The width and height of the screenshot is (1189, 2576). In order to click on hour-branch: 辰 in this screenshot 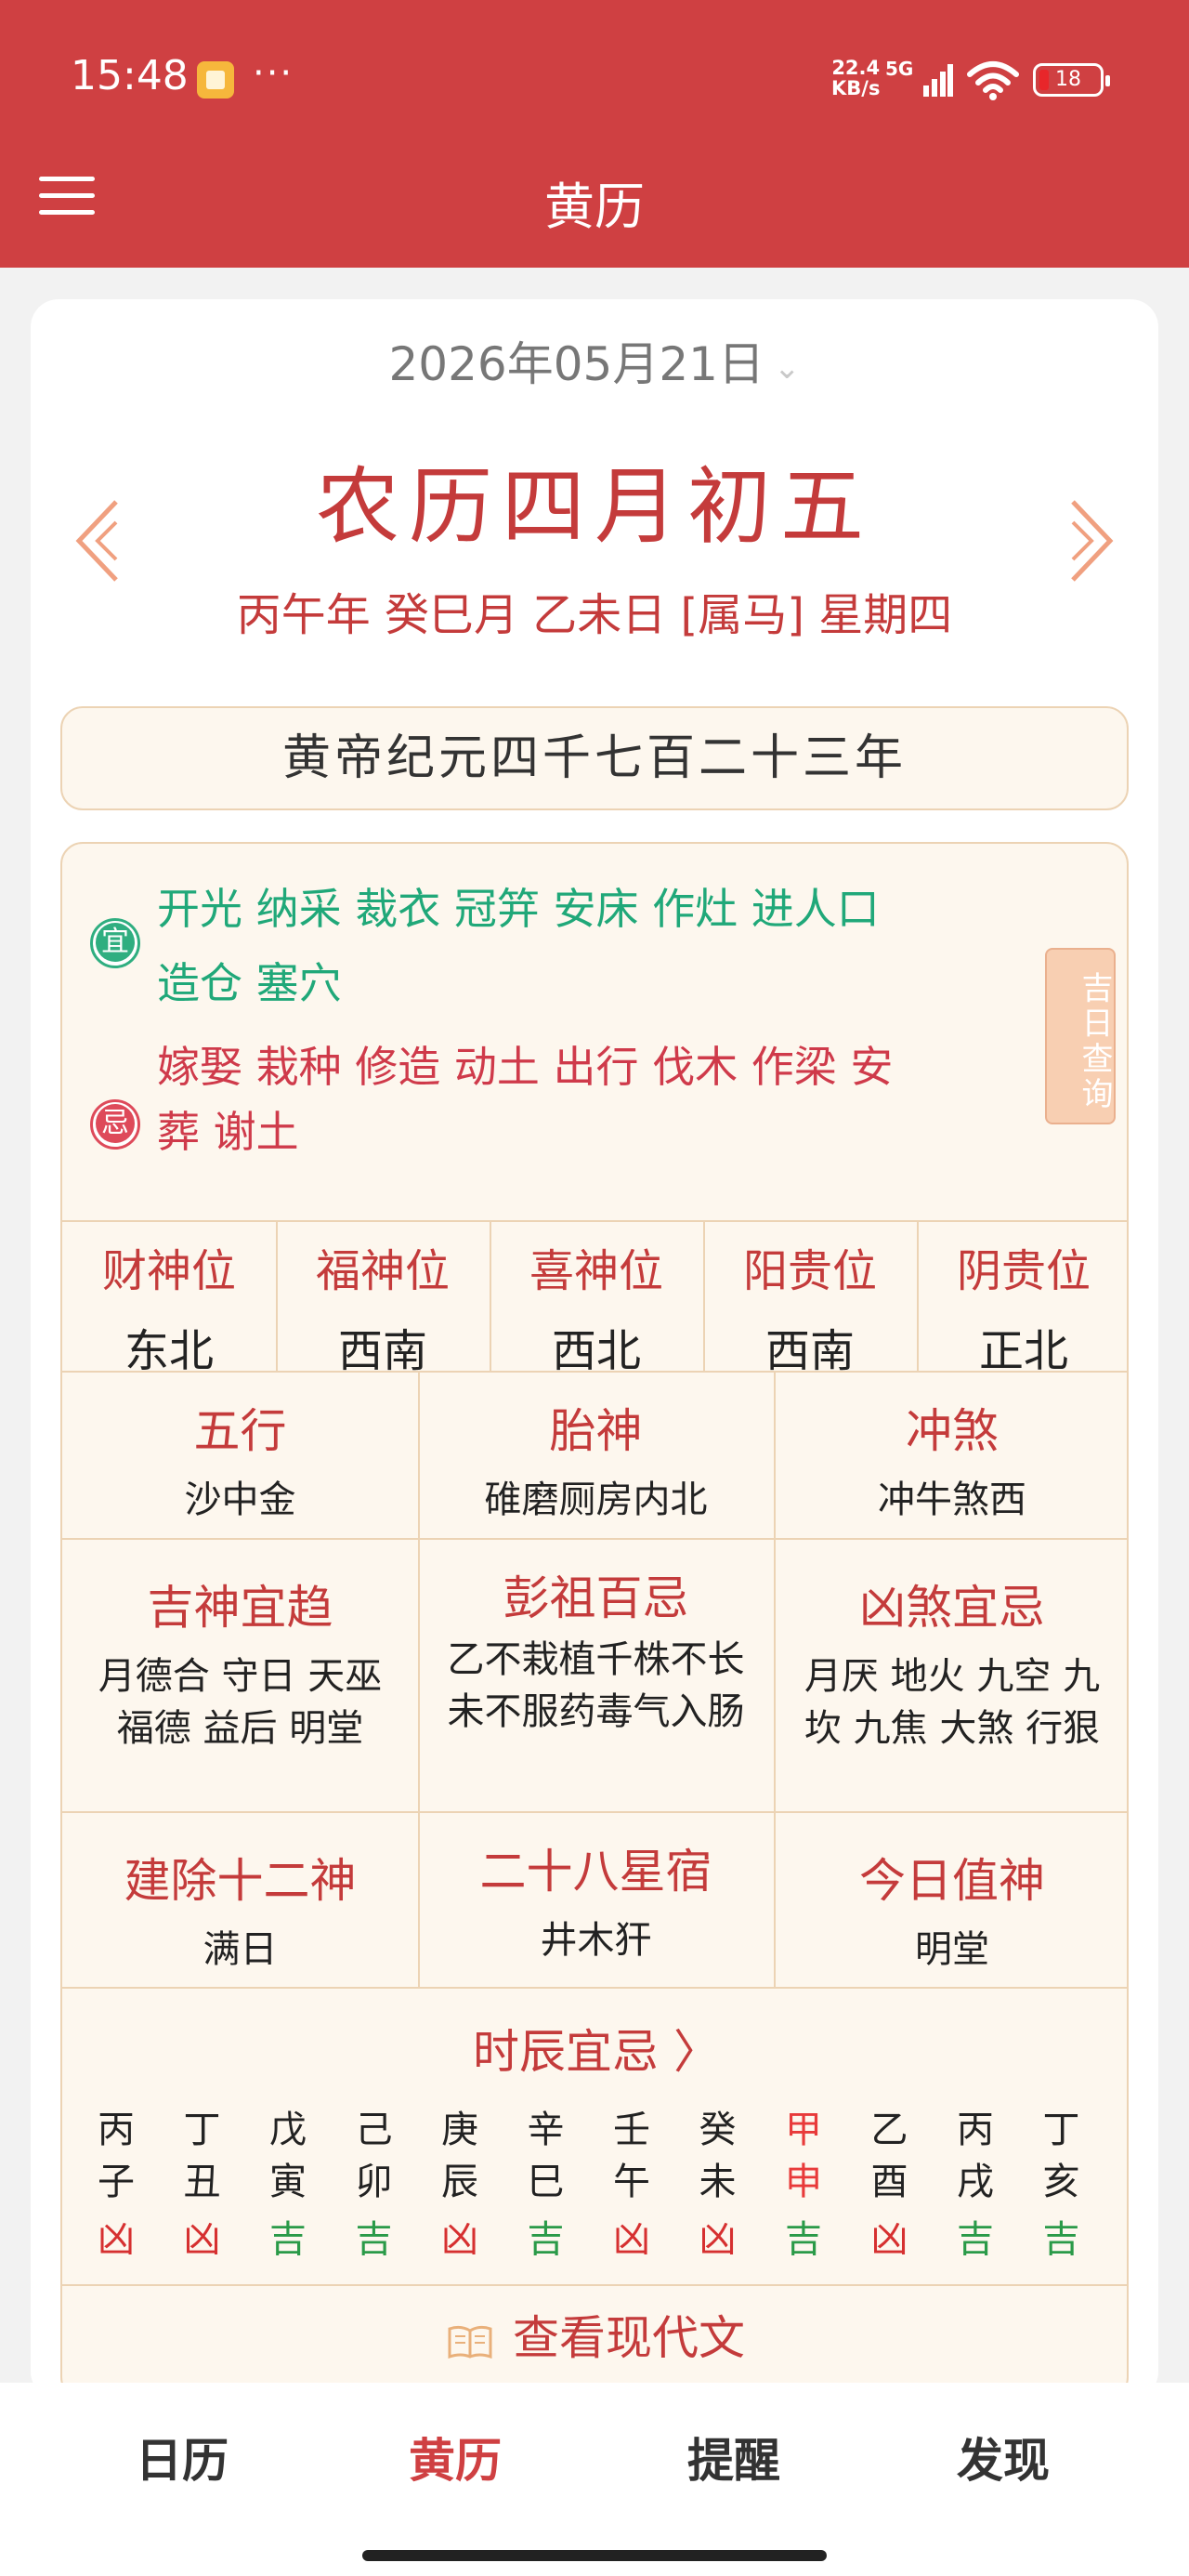, I will do `click(460, 2182)`.